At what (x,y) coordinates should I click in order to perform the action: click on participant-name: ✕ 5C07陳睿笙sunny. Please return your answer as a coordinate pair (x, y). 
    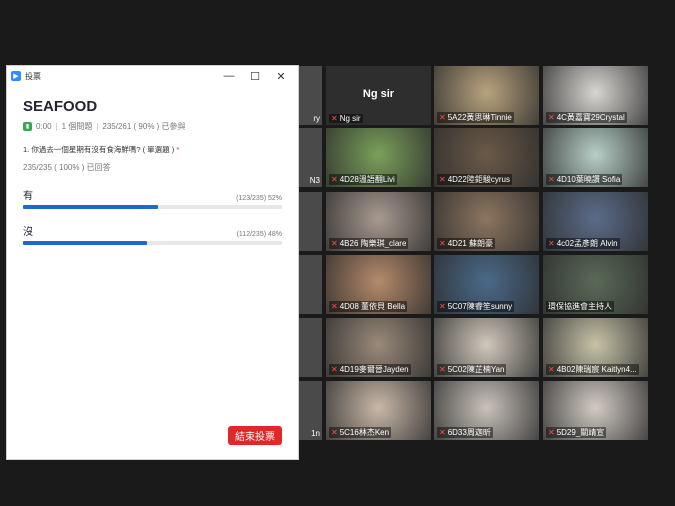
    Looking at the image, I should click on (476, 306).